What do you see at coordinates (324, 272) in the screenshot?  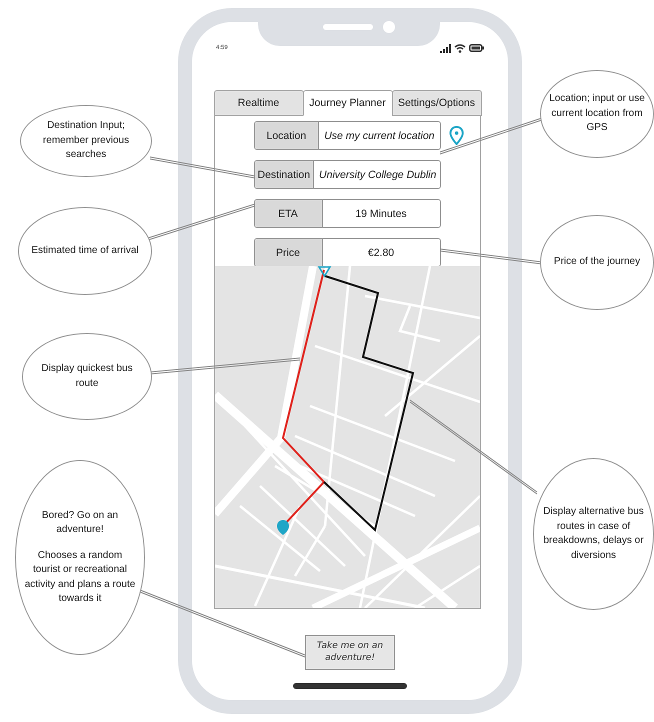 I see `start-marker-icon` at bounding box center [324, 272].